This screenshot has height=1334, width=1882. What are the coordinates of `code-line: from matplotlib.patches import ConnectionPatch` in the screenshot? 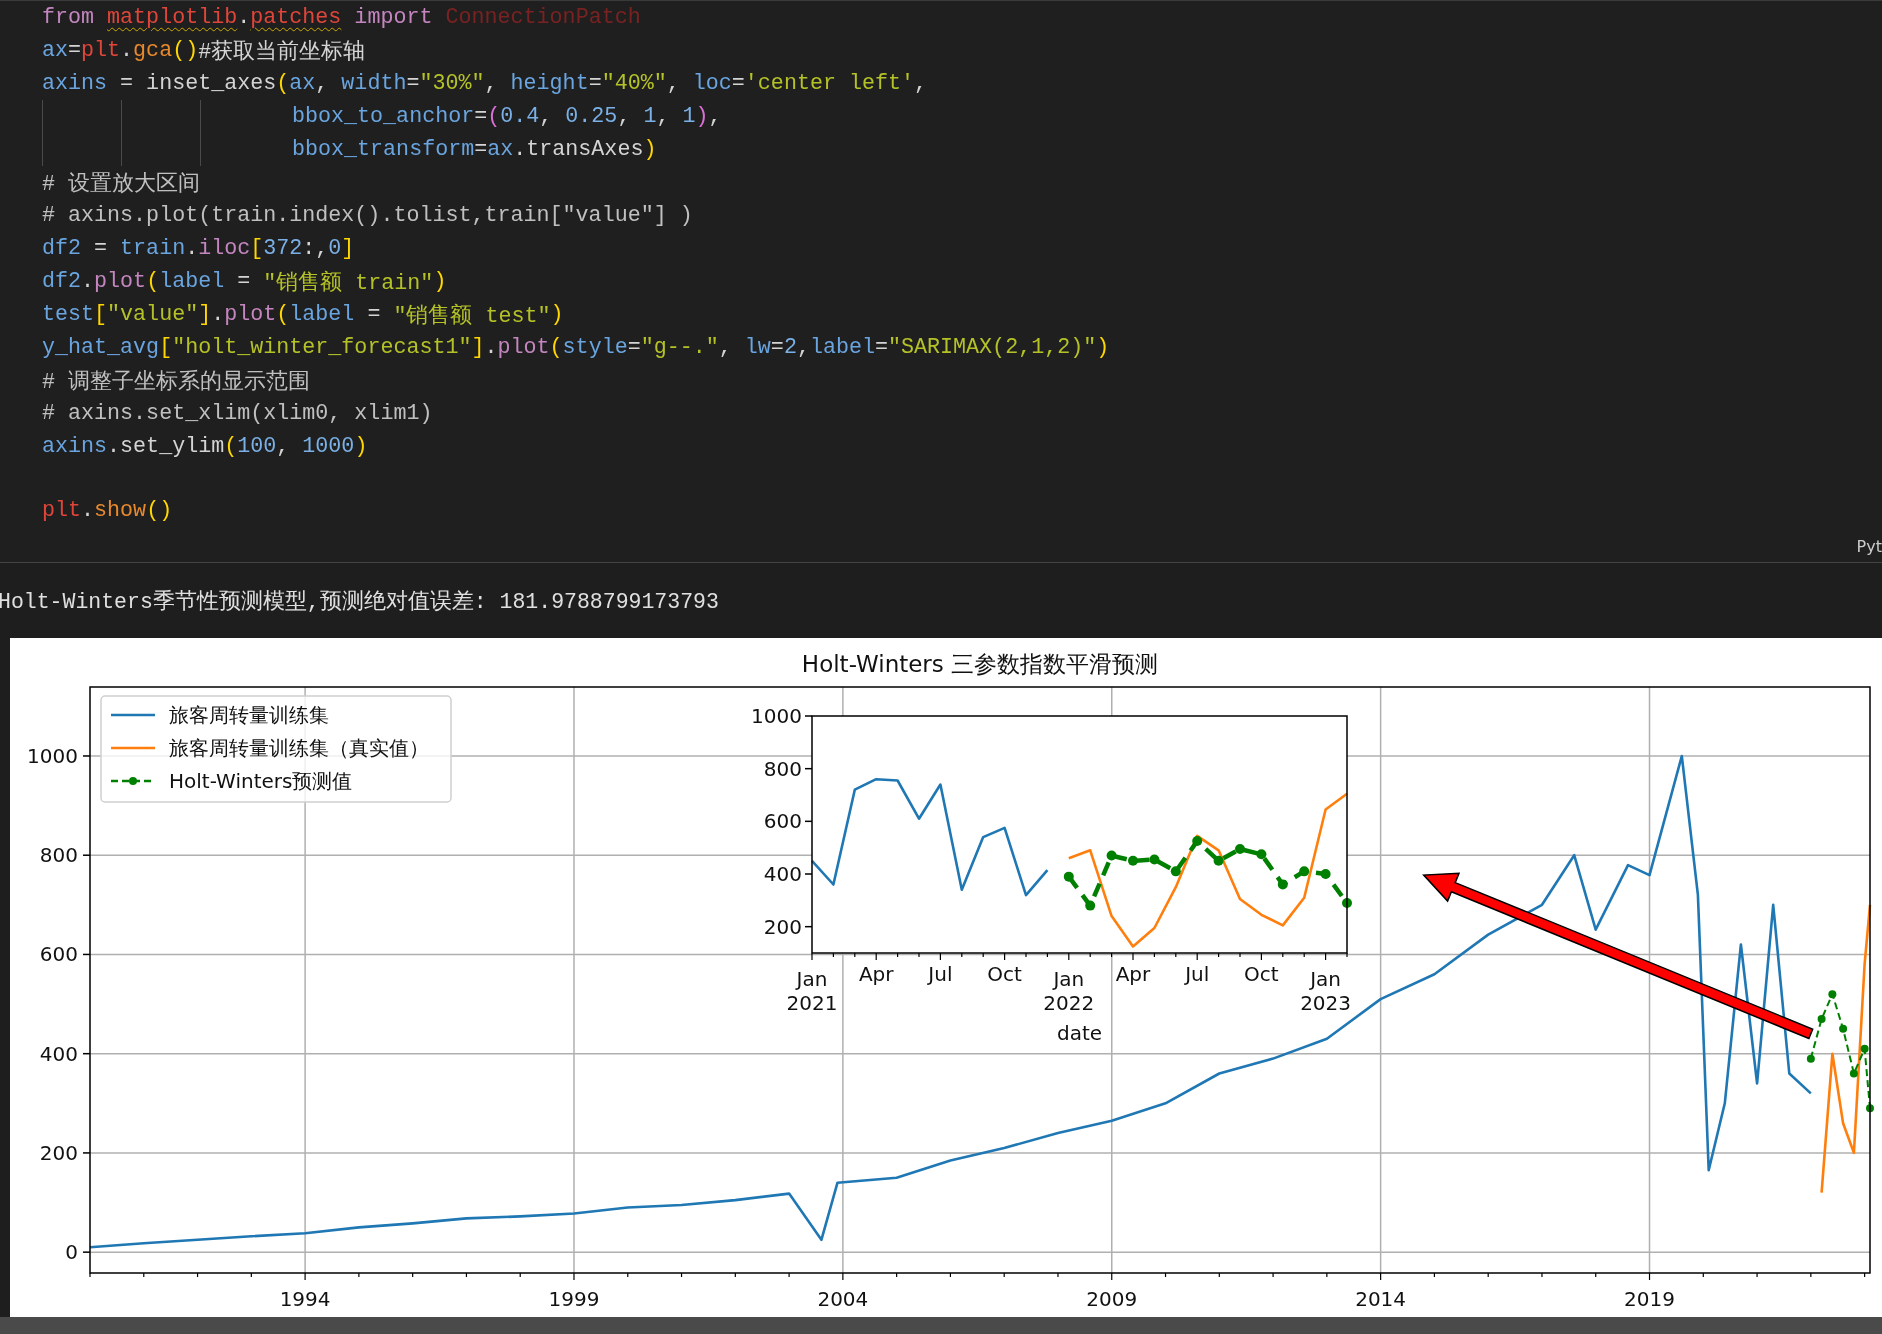 It's located at (341, 18).